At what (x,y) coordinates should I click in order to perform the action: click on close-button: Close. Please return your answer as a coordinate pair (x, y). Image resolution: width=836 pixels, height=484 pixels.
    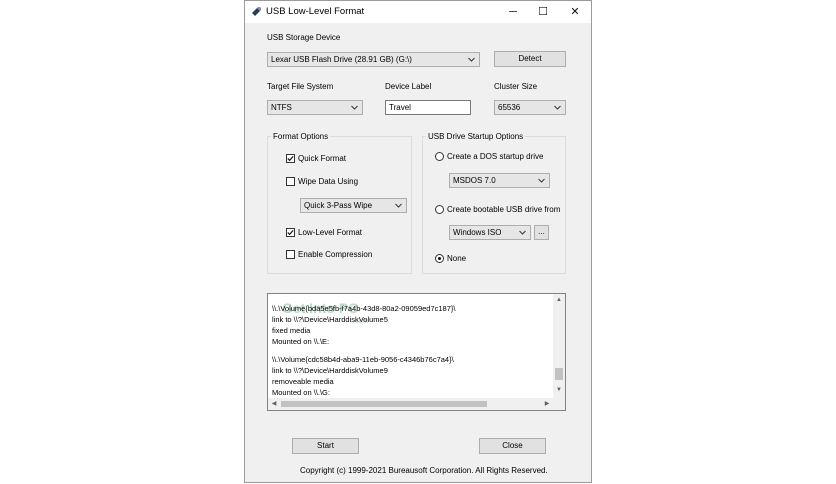
    Looking at the image, I should click on (512, 446).